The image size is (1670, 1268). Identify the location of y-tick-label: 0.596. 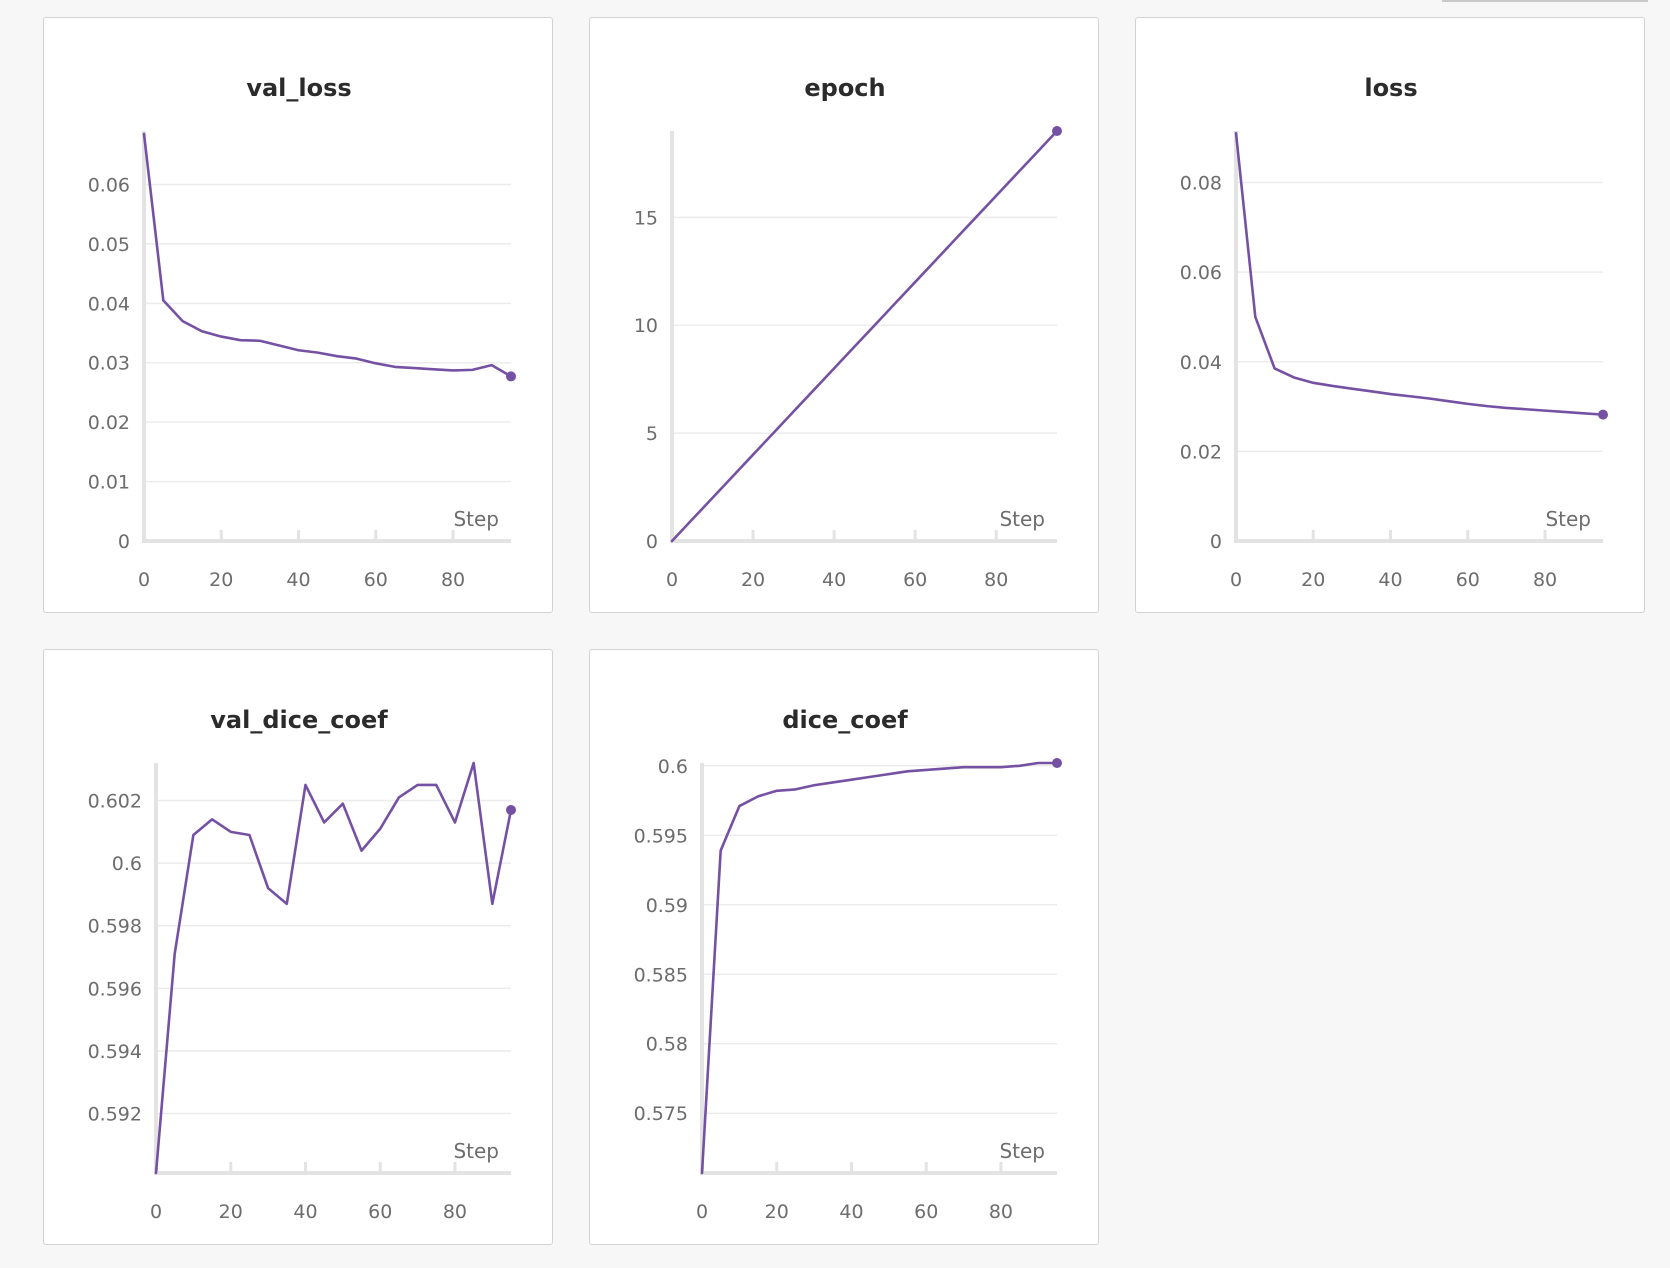
(115, 989).